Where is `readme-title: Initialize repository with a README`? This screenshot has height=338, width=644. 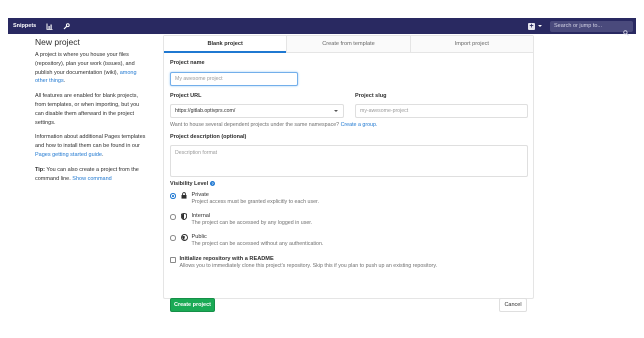
readme-title: Initialize repository with a README is located at coordinates (226, 259).